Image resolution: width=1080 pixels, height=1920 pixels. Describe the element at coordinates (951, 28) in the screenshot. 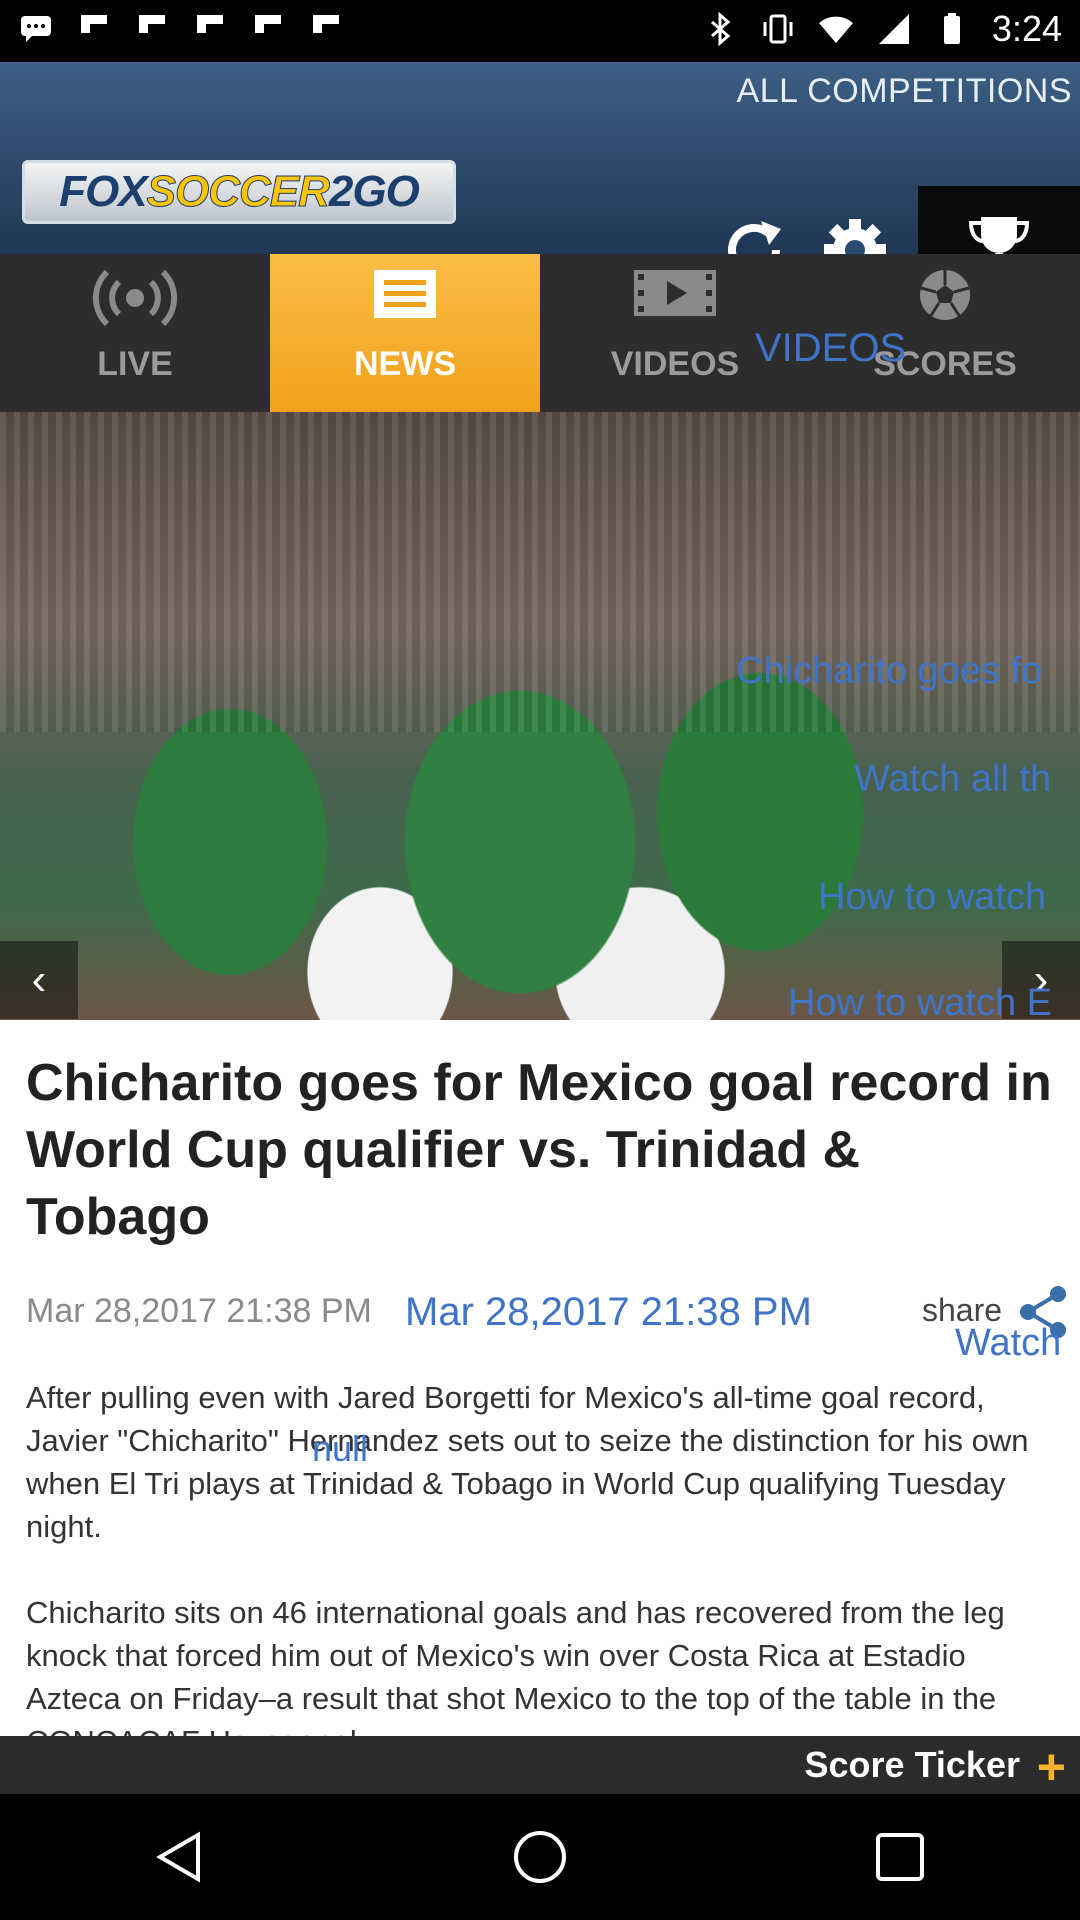

I see `battery-icon` at that location.